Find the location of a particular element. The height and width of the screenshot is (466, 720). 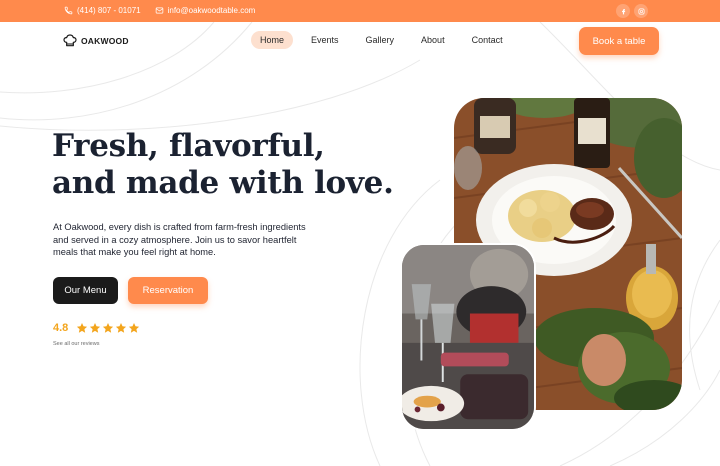

facebook-link is located at coordinates (623, 11).